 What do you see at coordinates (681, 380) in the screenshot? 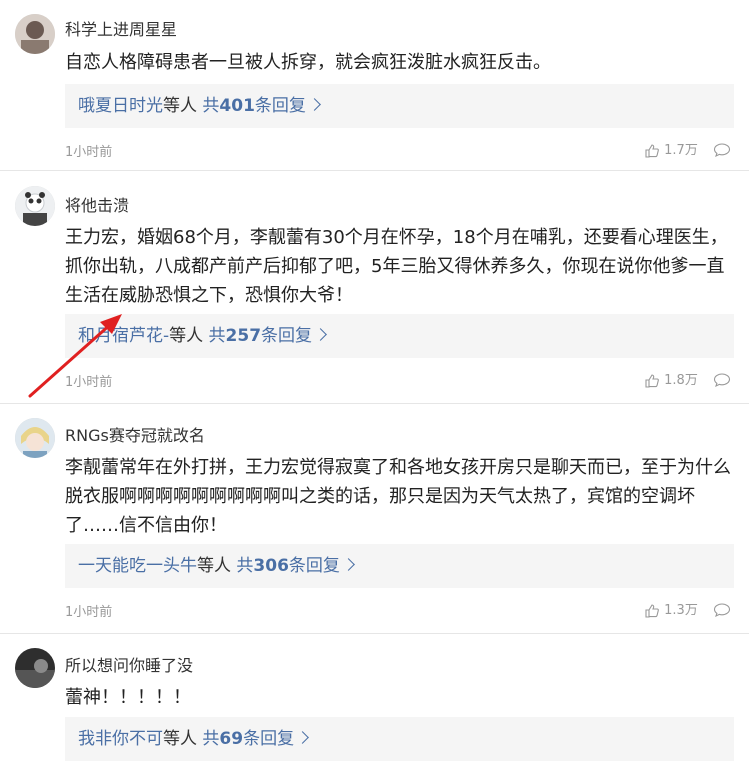
I see `like-count: 1.8万` at bounding box center [681, 380].